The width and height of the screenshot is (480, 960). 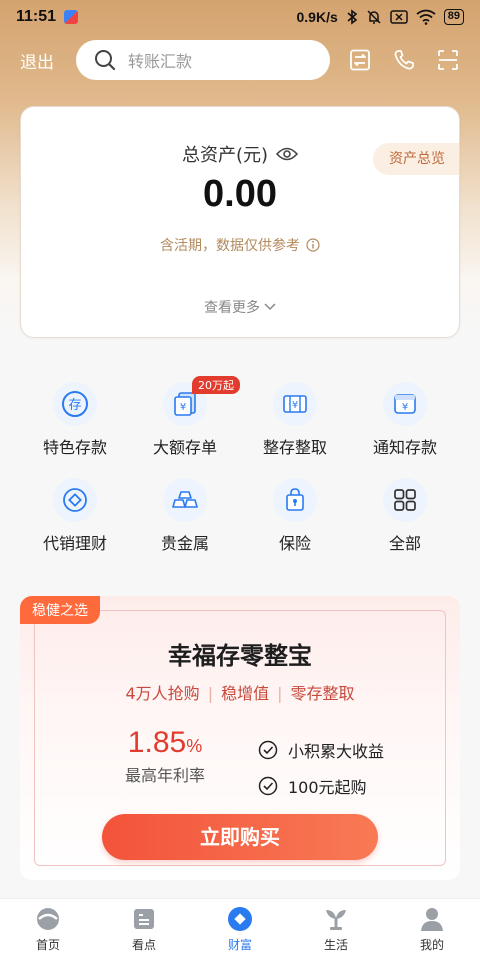 What do you see at coordinates (105, 60) in the screenshot?
I see `search-icon` at bounding box center [105, 60].